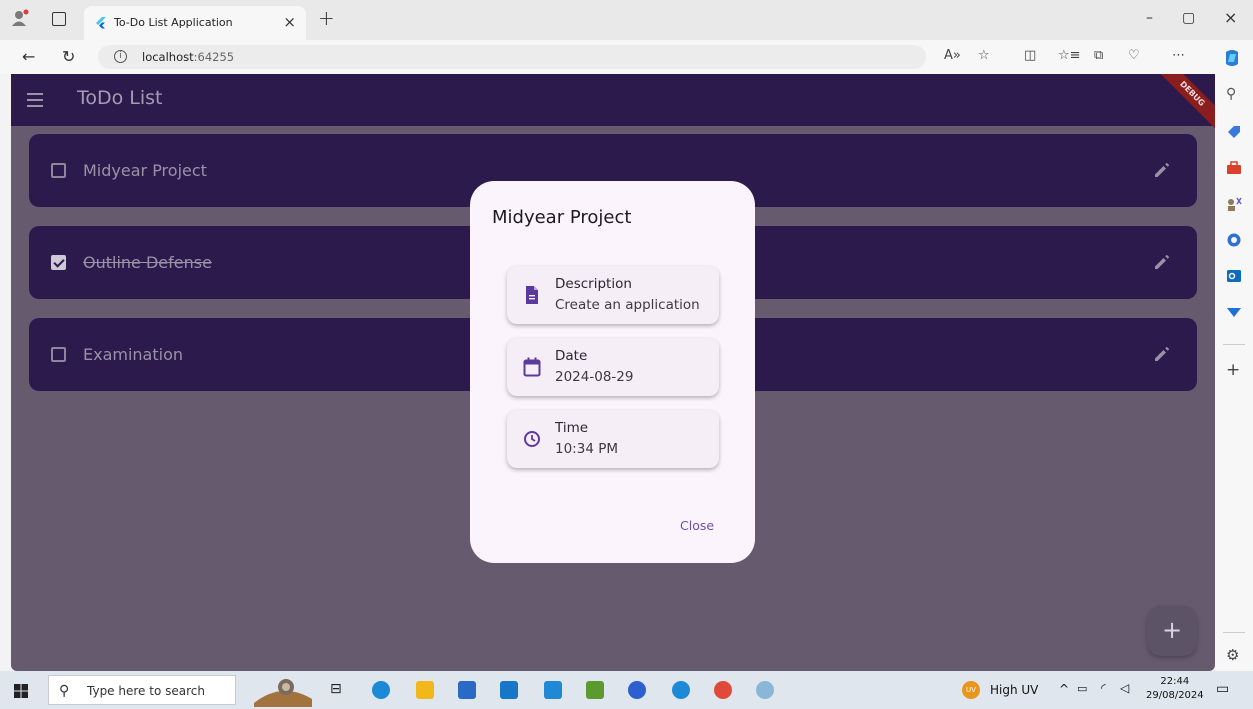  Describe the element at coordinates (1149, 18) in the screenshot. I see `minimize-button: –` at that location.